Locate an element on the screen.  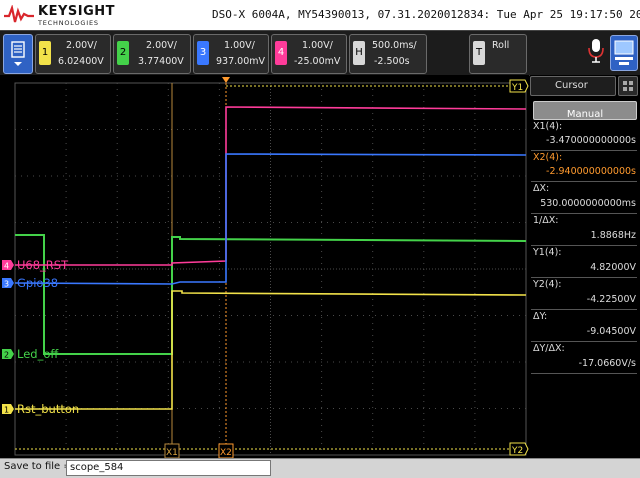
channel-3-offset: 937.00mV is located at coordinates (240, 61).